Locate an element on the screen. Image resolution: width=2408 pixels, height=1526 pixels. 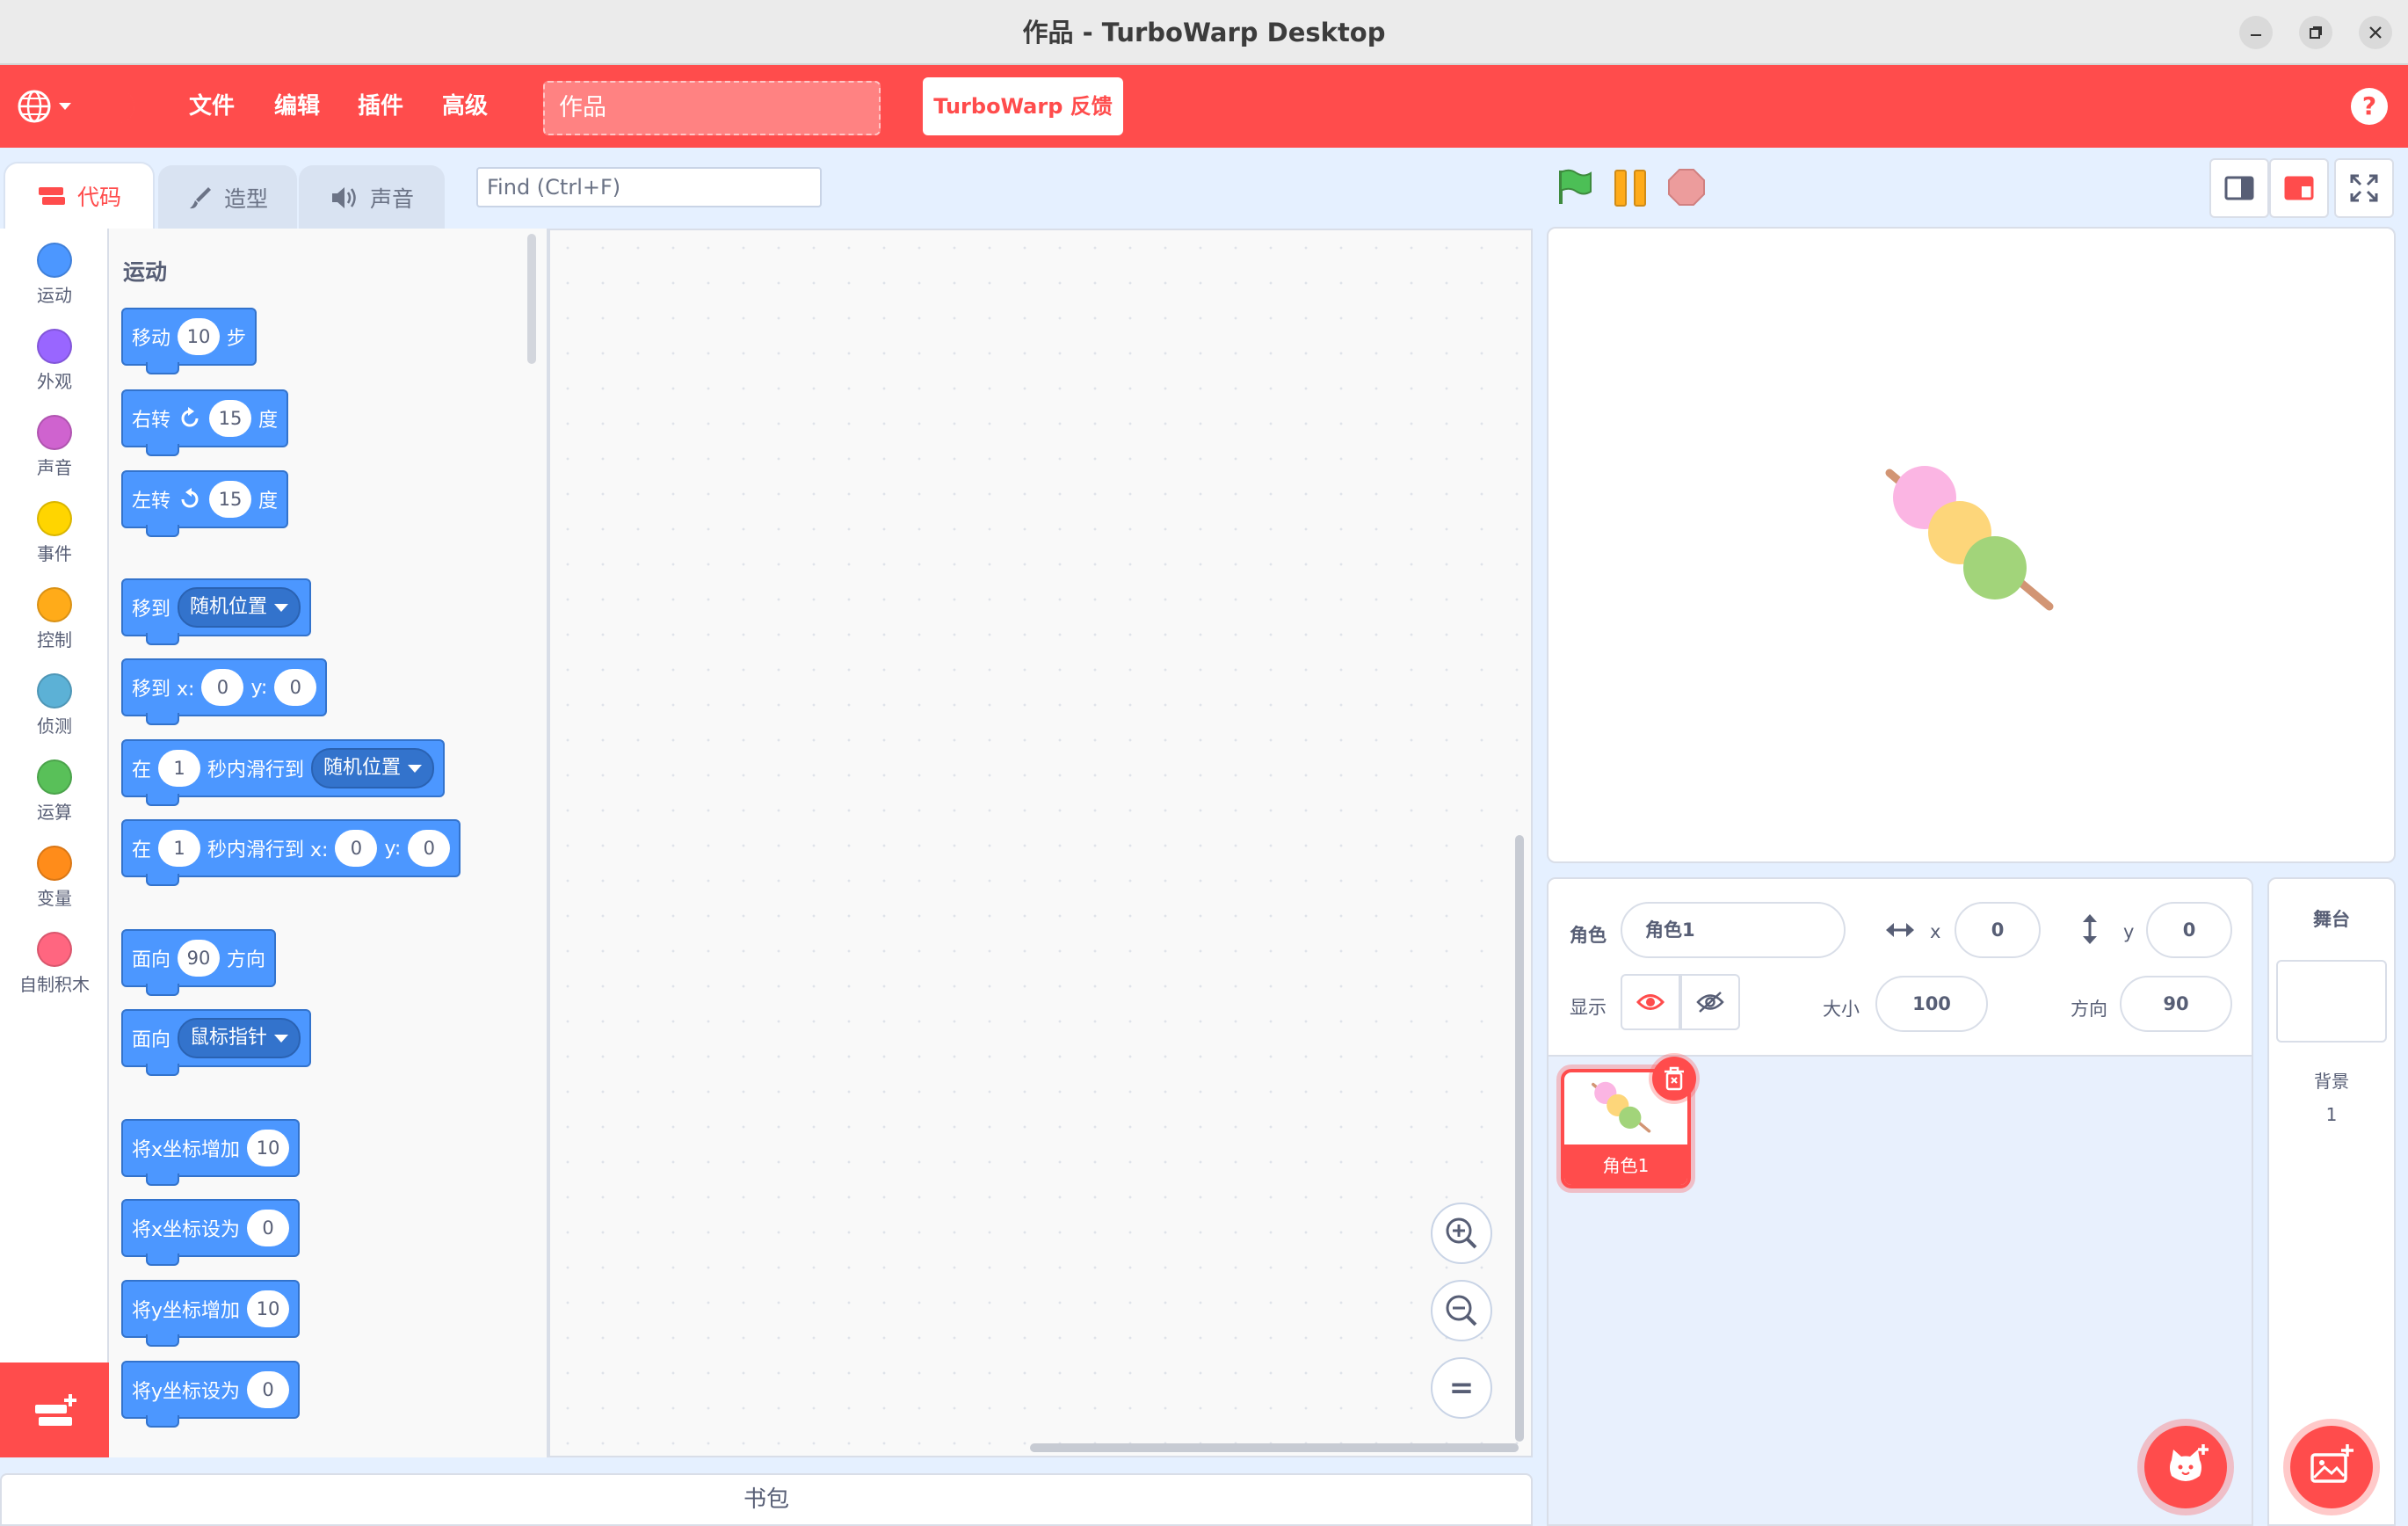
block-turn-right: 右转 15 度 is located at coordinates (205, 422).